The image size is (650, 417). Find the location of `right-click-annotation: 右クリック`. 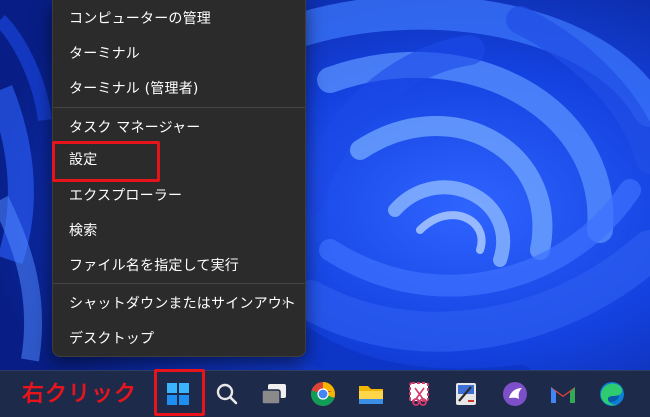

right-click-annotation: 右クリック is located at coordinates (80, 394).